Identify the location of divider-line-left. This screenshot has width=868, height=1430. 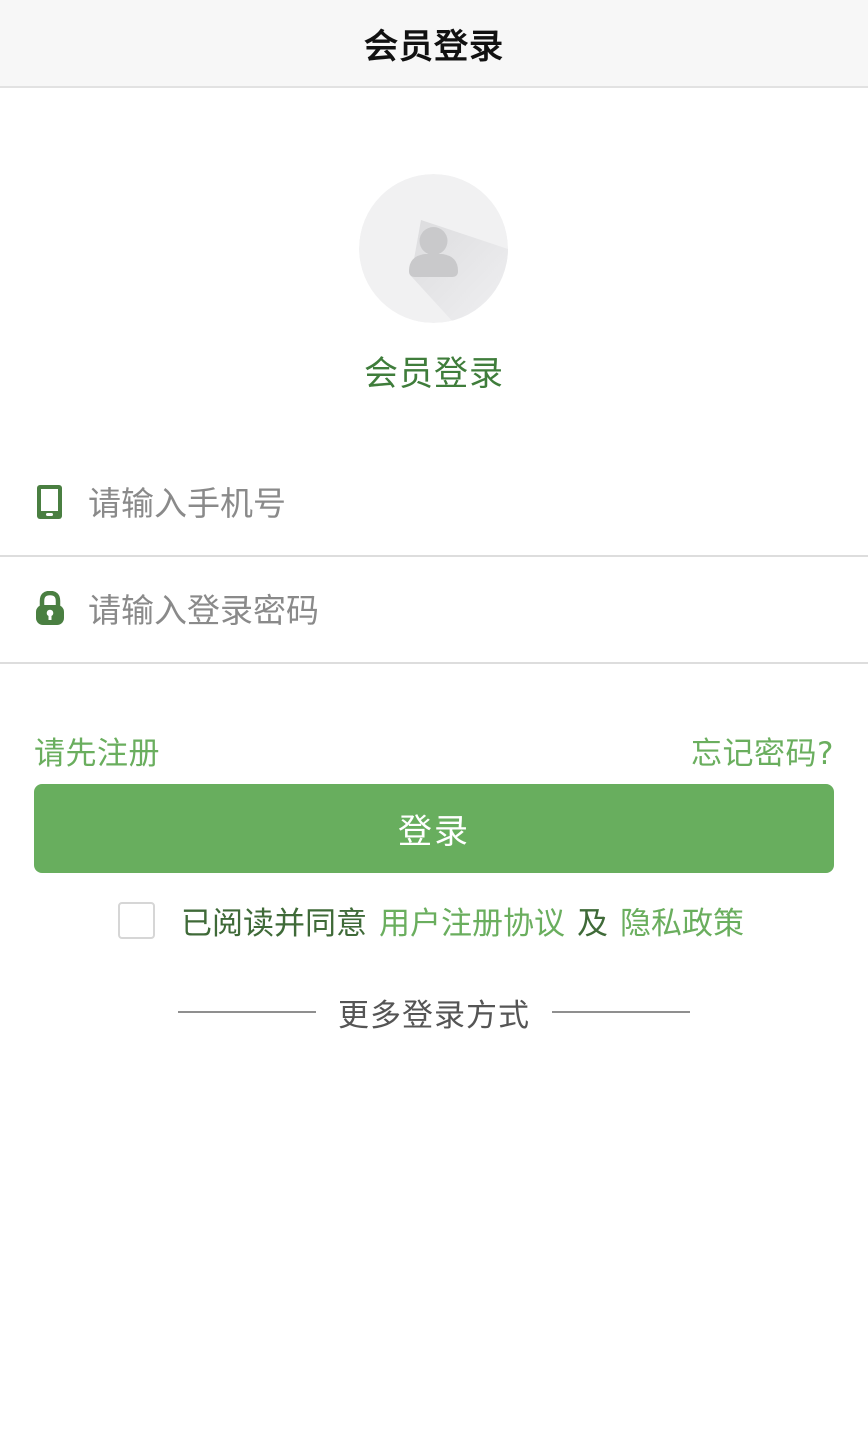
(247, 1012).